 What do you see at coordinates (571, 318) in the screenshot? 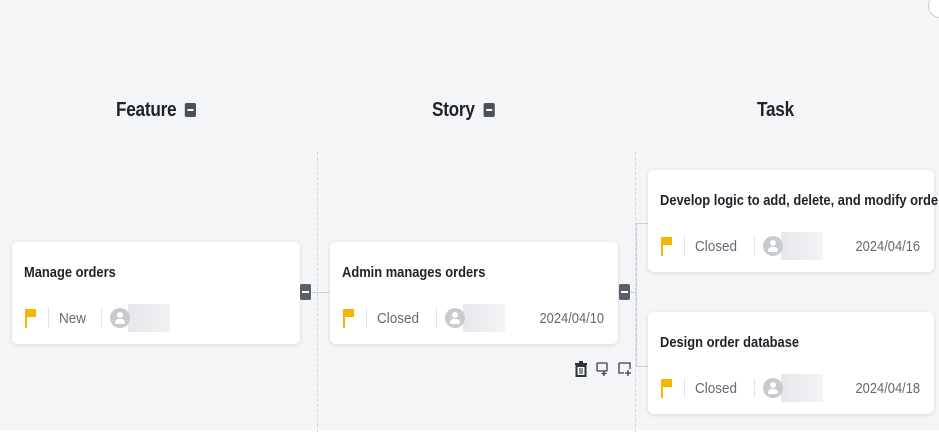
I see `due-date: 2024/04/10` at bounding box center [571, 318].